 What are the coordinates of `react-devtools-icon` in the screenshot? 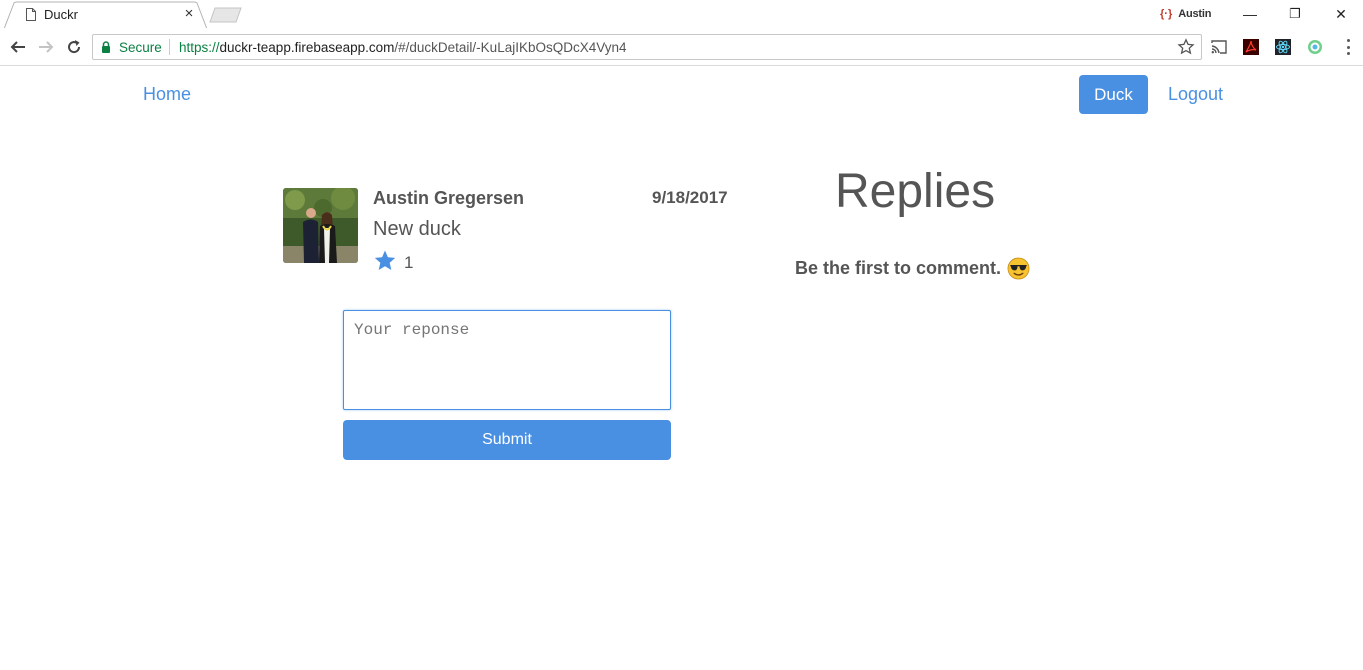 It's located at (1283, 47).